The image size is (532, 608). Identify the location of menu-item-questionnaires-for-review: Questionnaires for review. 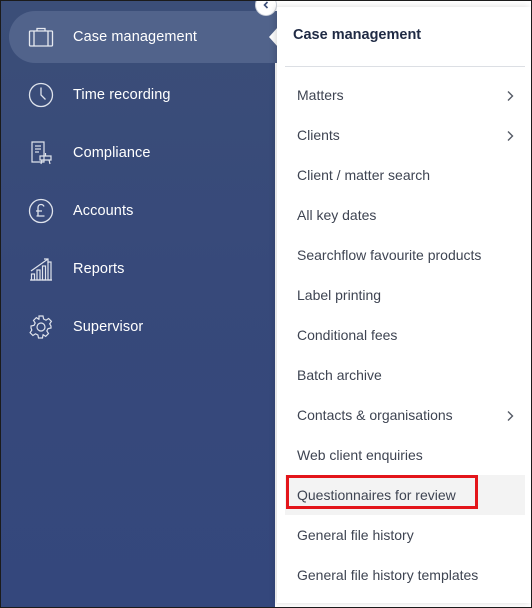
(405, 495).